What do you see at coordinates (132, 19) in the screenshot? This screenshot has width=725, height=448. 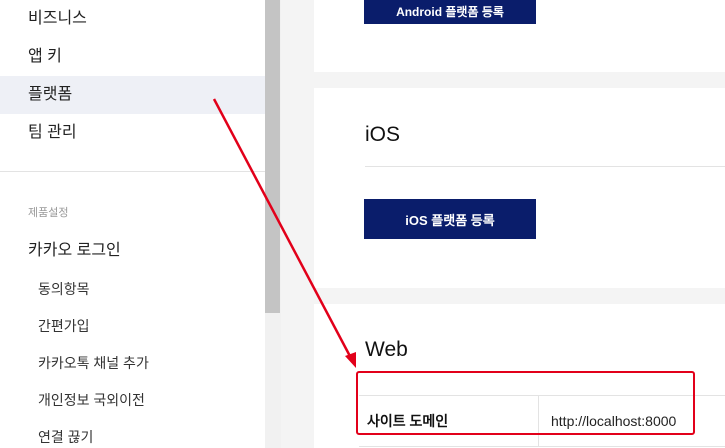 I see `sidebar-item-business: 비즈니스` at bounding box center [132, 19].